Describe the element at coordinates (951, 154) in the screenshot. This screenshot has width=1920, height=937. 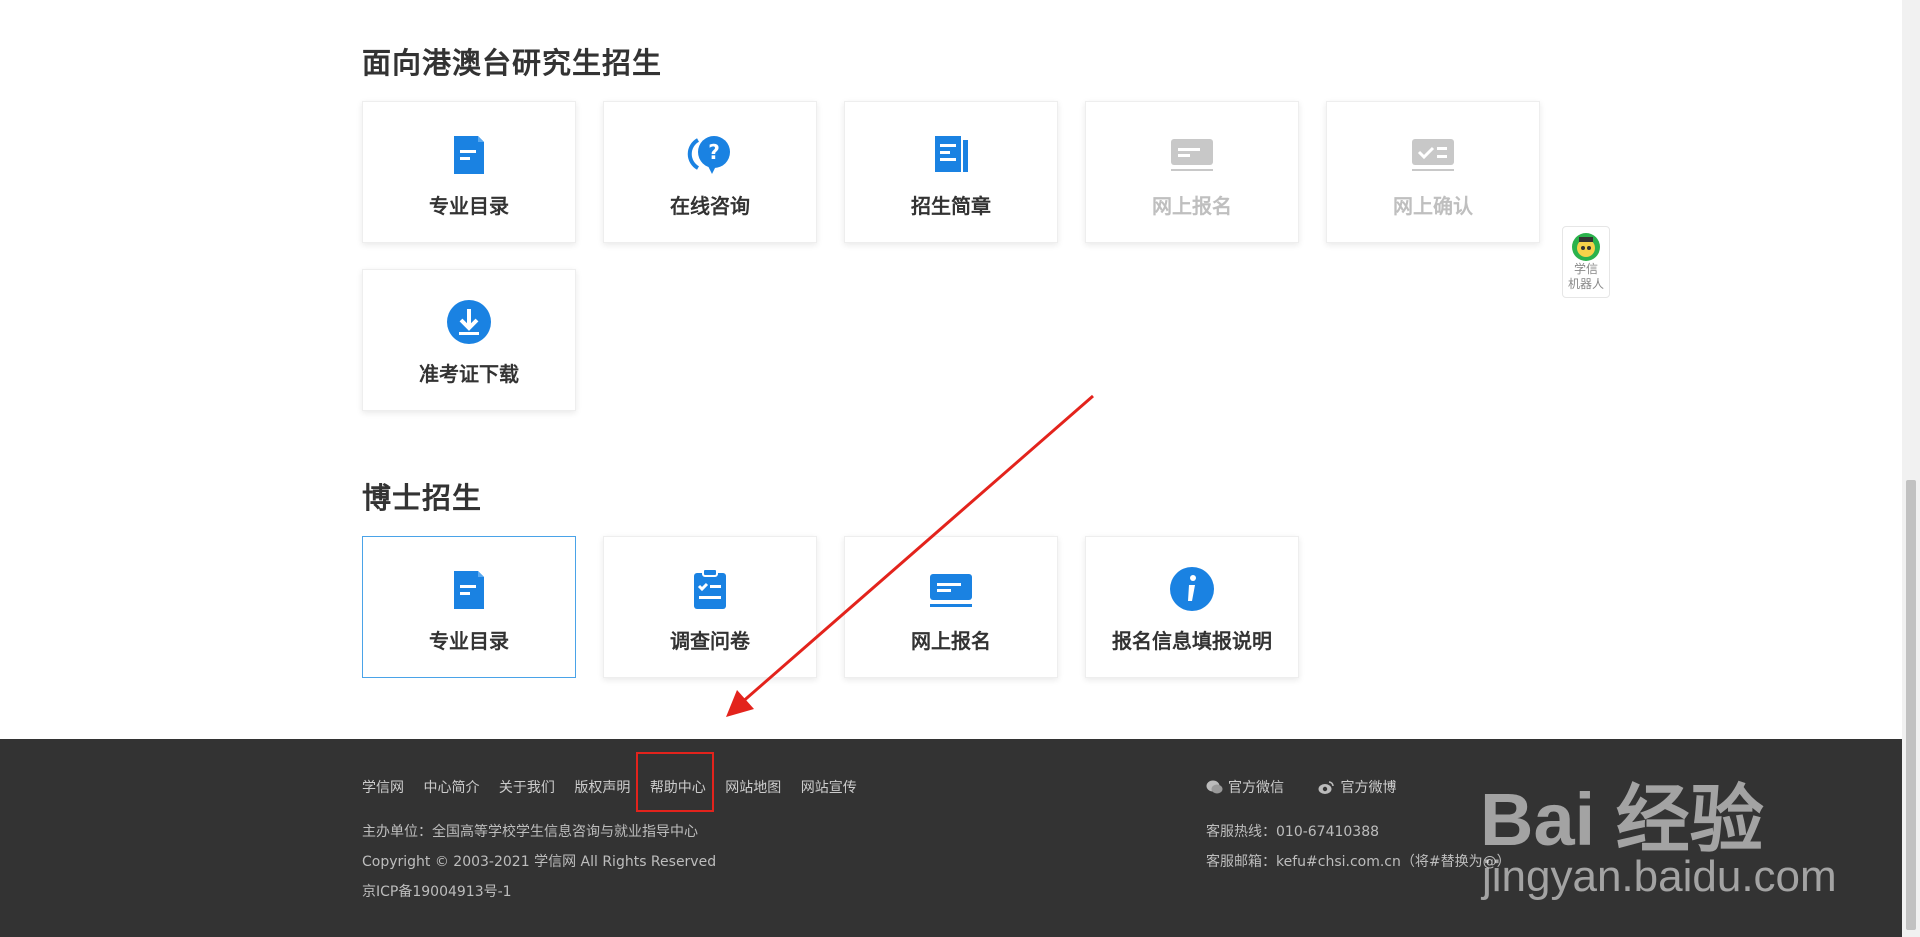
I see `brochure-icon` at that location.